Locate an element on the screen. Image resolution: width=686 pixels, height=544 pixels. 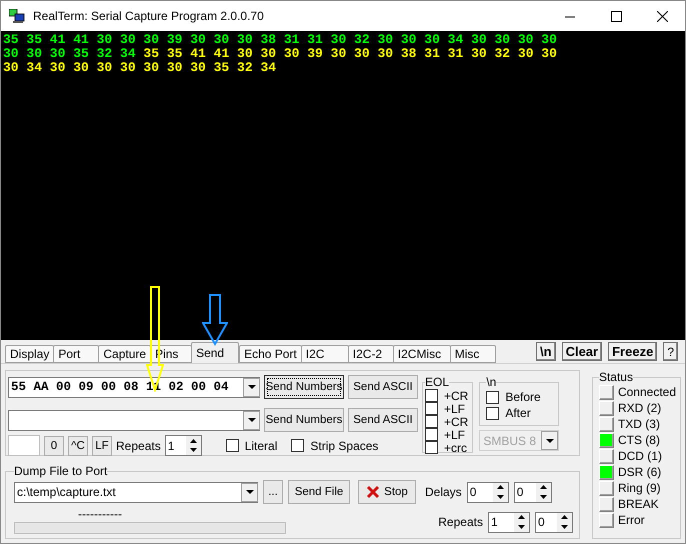
terminal-text: 30 34 30 30 30 30 30 30 30 35 32 34 is located at coordinates (139, 68).